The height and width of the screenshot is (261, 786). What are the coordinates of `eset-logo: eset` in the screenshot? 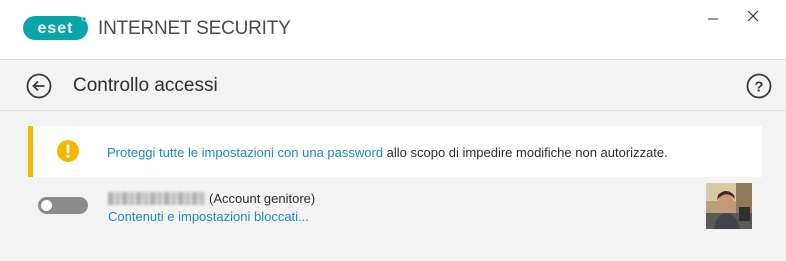 It's located at (55, 28).